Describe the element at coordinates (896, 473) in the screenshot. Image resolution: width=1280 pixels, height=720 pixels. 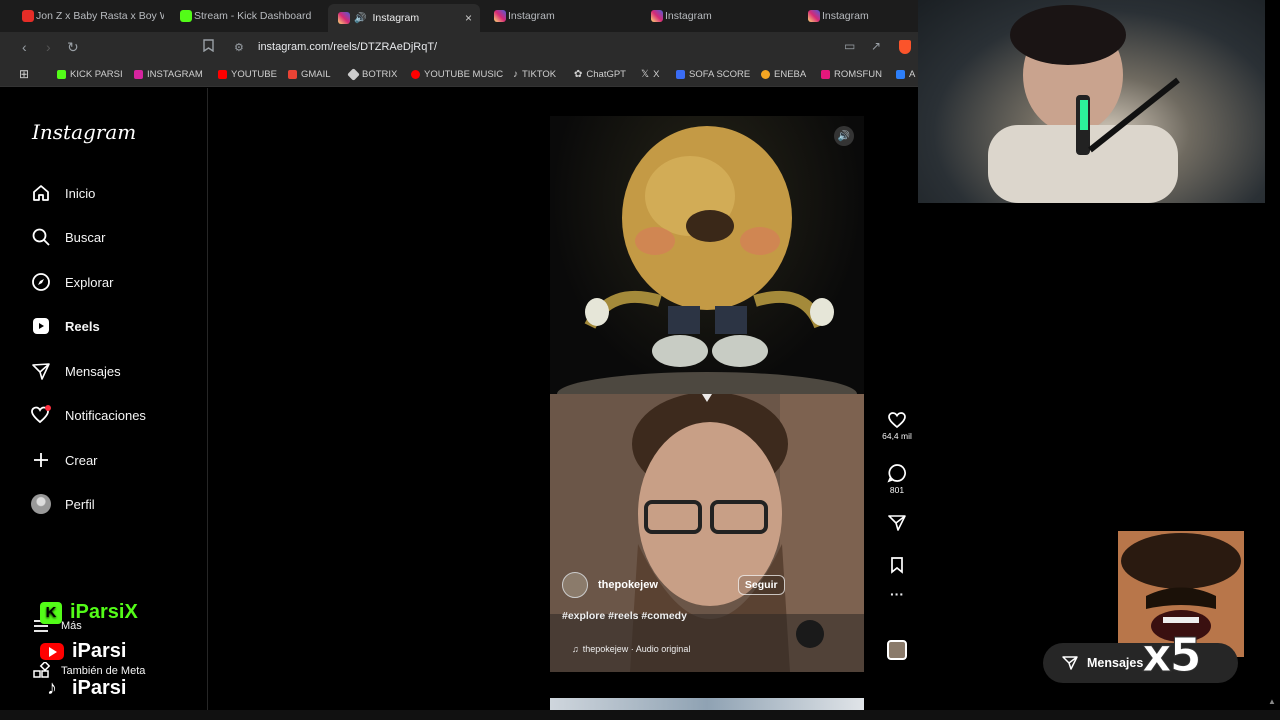
I see `comment-icon` at that location.